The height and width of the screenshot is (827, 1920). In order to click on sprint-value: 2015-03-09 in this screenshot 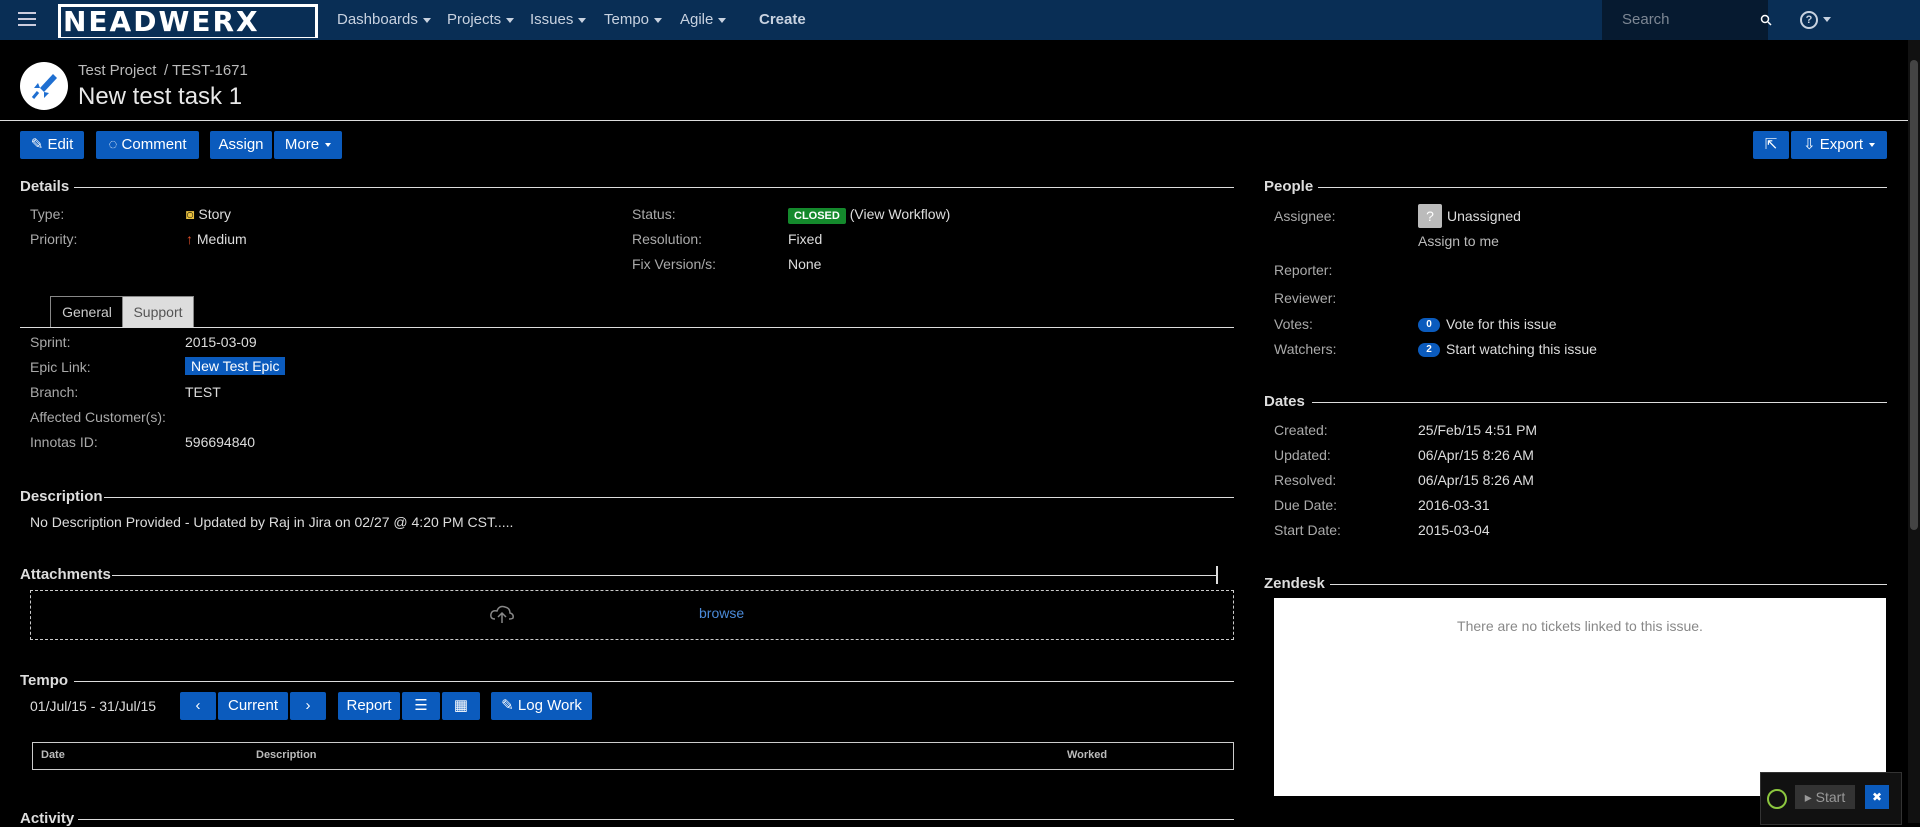, I will do `click(221, 342)`.